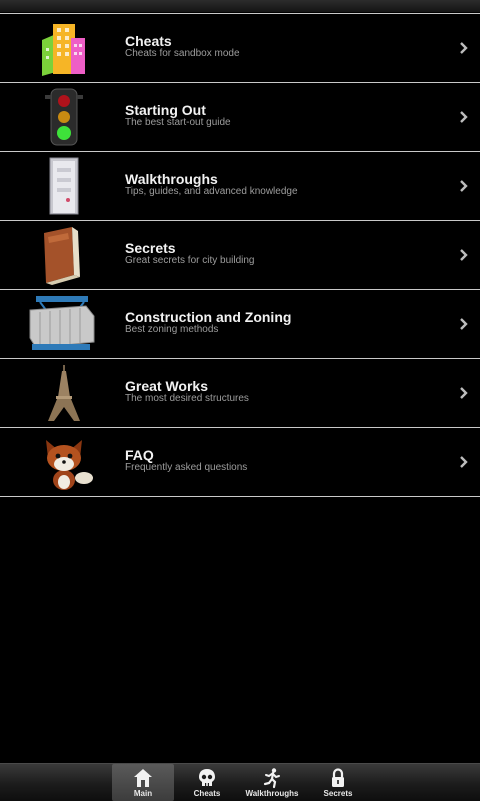 The height and width of the screenshot is (801, 480). I want to click on door-icon, so click(64, 186).